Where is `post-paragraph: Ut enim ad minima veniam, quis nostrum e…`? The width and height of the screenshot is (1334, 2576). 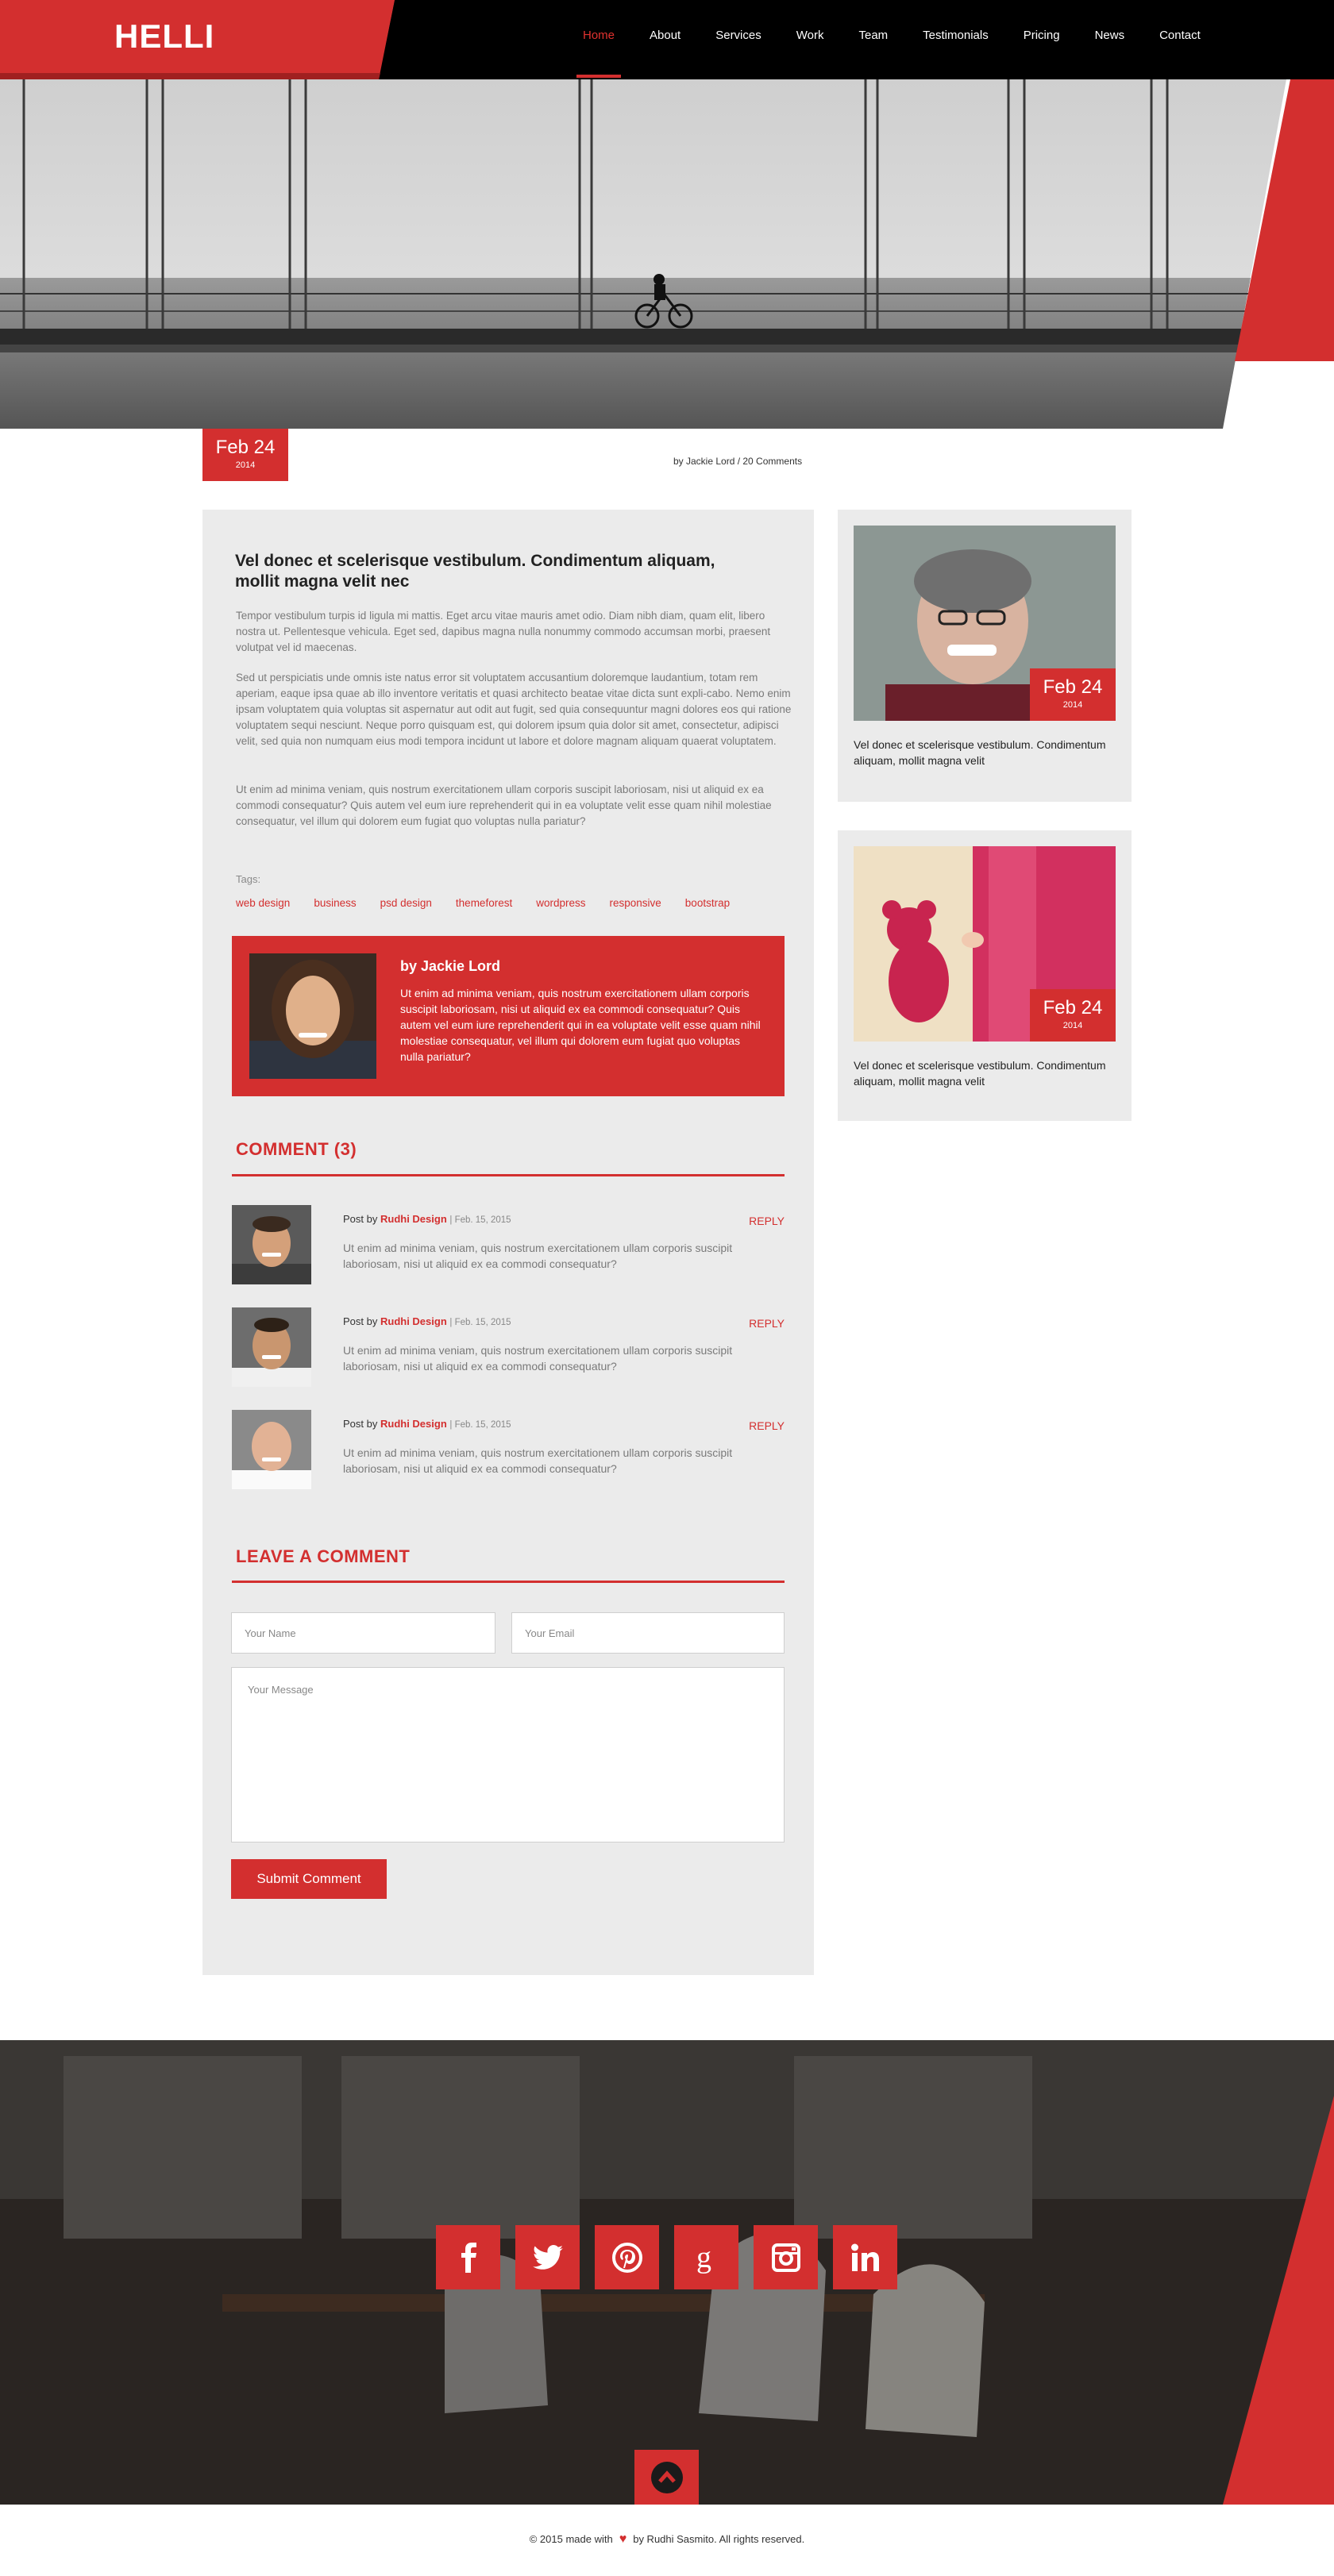
post-paragraph: Ut enim ad minima veniam, quis nostrum e… is located at coordinates (504, 805).